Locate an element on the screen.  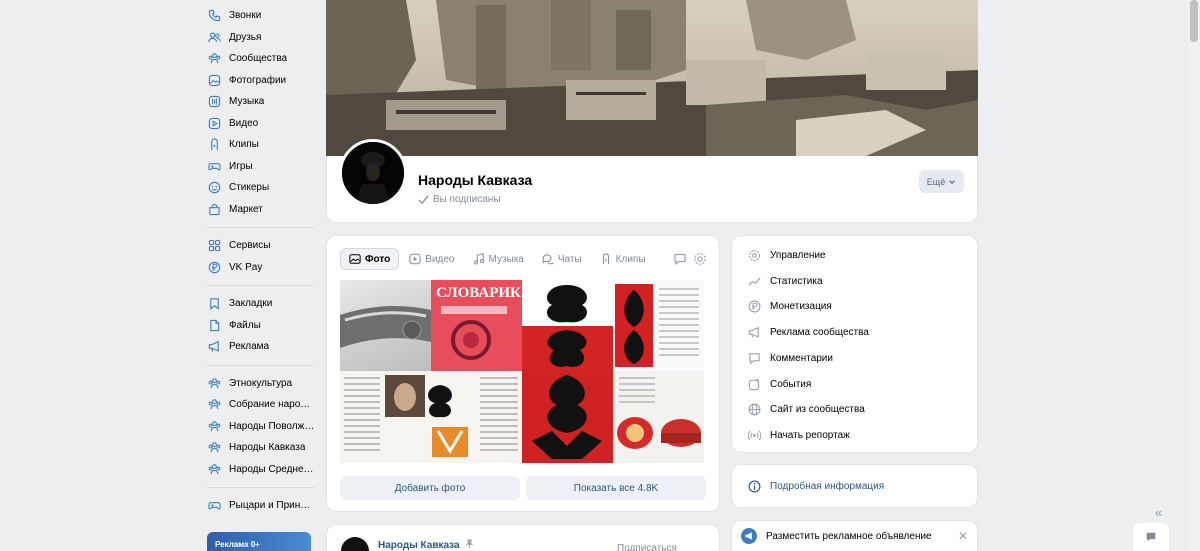
files-icon is located at coordinates (214, 325).